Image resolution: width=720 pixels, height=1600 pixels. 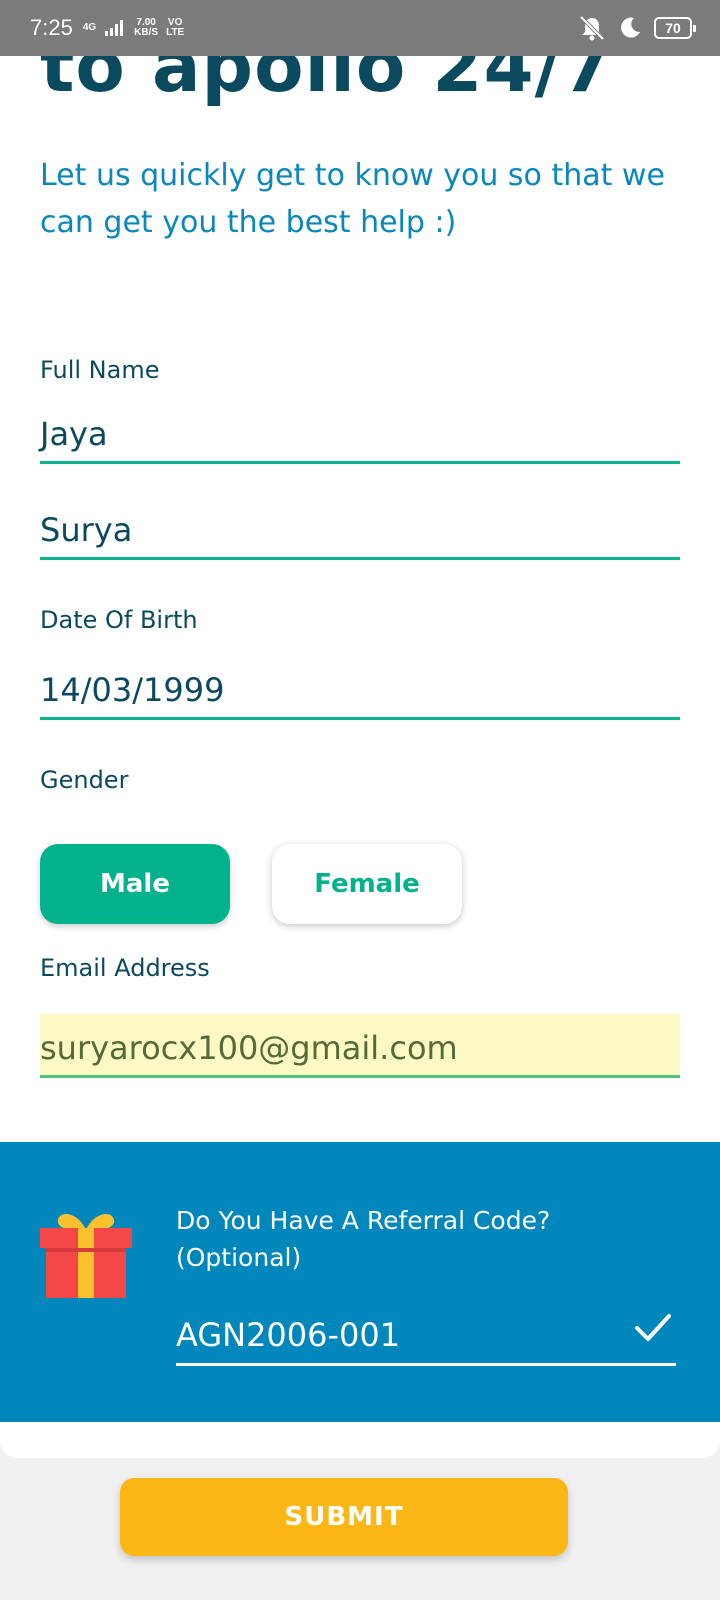 What do you see at coordinates (86, 529) in the screenshot?
I see `last-name-value: Surya` at bounding box center [86, 529].